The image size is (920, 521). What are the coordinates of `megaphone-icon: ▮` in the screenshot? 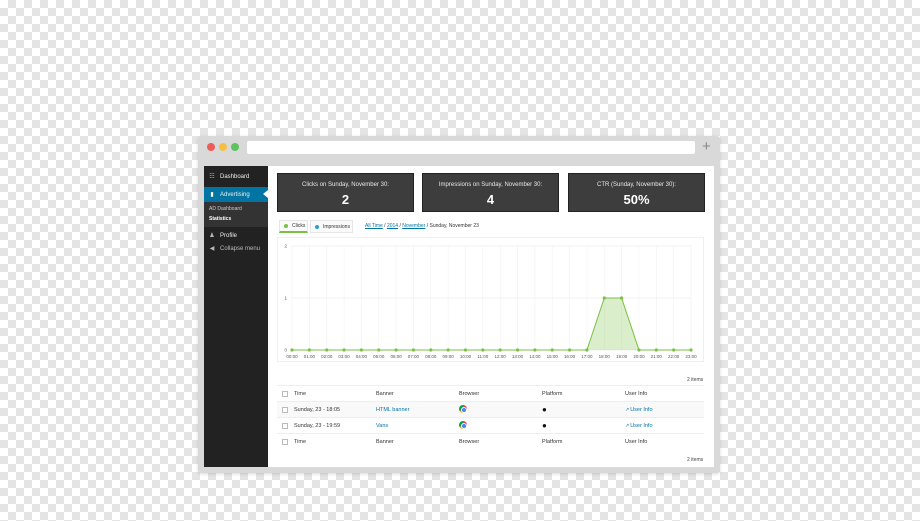 It's located at (212, 195).